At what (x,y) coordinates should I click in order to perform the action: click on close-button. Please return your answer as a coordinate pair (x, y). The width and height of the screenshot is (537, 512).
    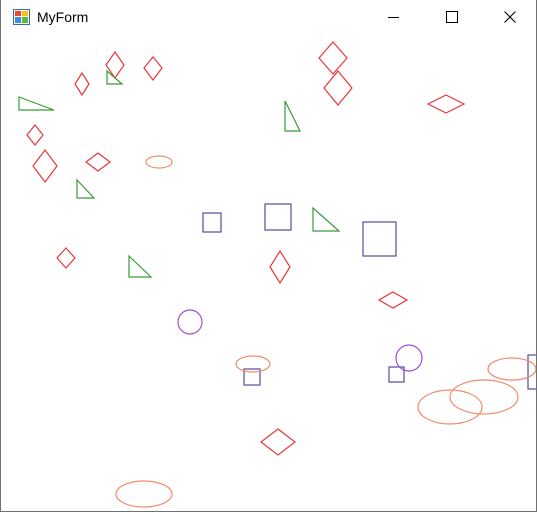
    Looking at the image, I should click on (510, 17).